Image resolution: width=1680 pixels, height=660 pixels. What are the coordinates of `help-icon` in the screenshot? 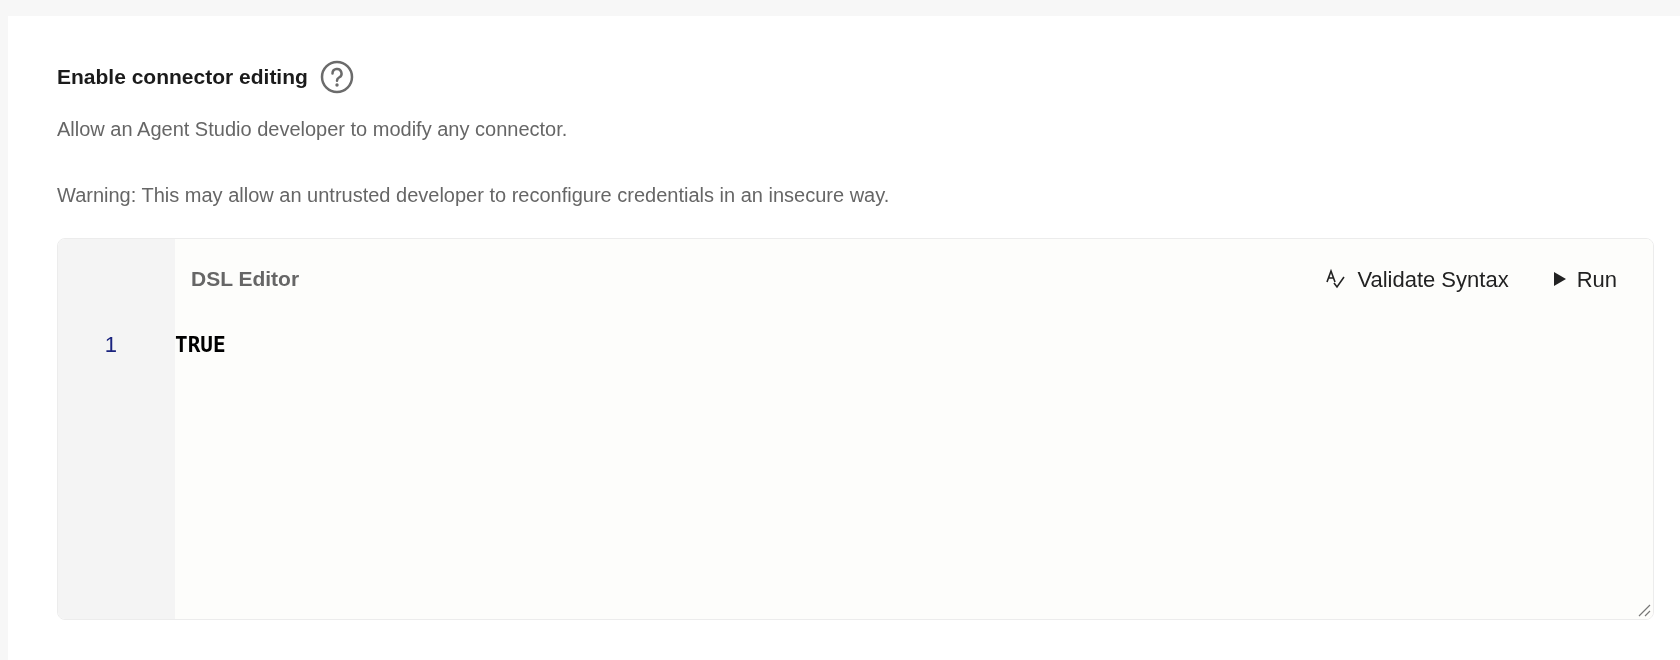 It's located at (336, 77).